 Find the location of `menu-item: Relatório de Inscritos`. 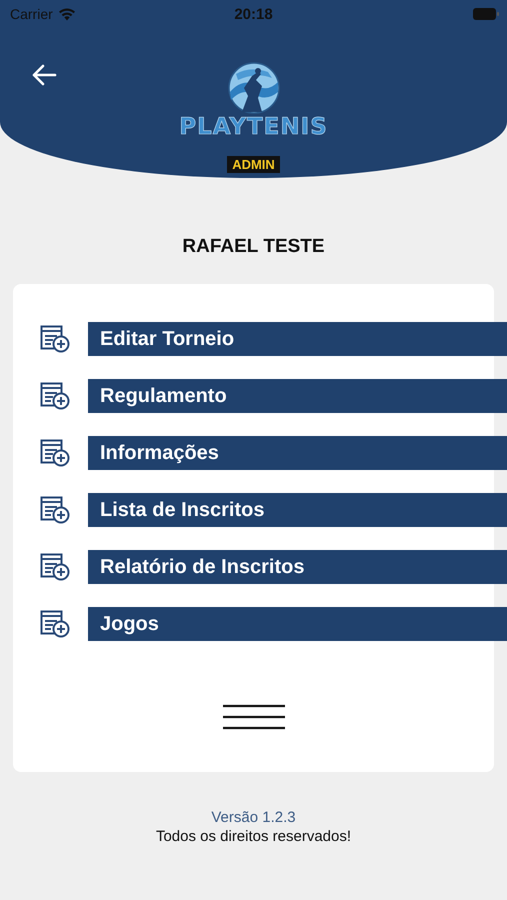

menu-item: Relatório de Inscritos is located at coordinates (297, 567).